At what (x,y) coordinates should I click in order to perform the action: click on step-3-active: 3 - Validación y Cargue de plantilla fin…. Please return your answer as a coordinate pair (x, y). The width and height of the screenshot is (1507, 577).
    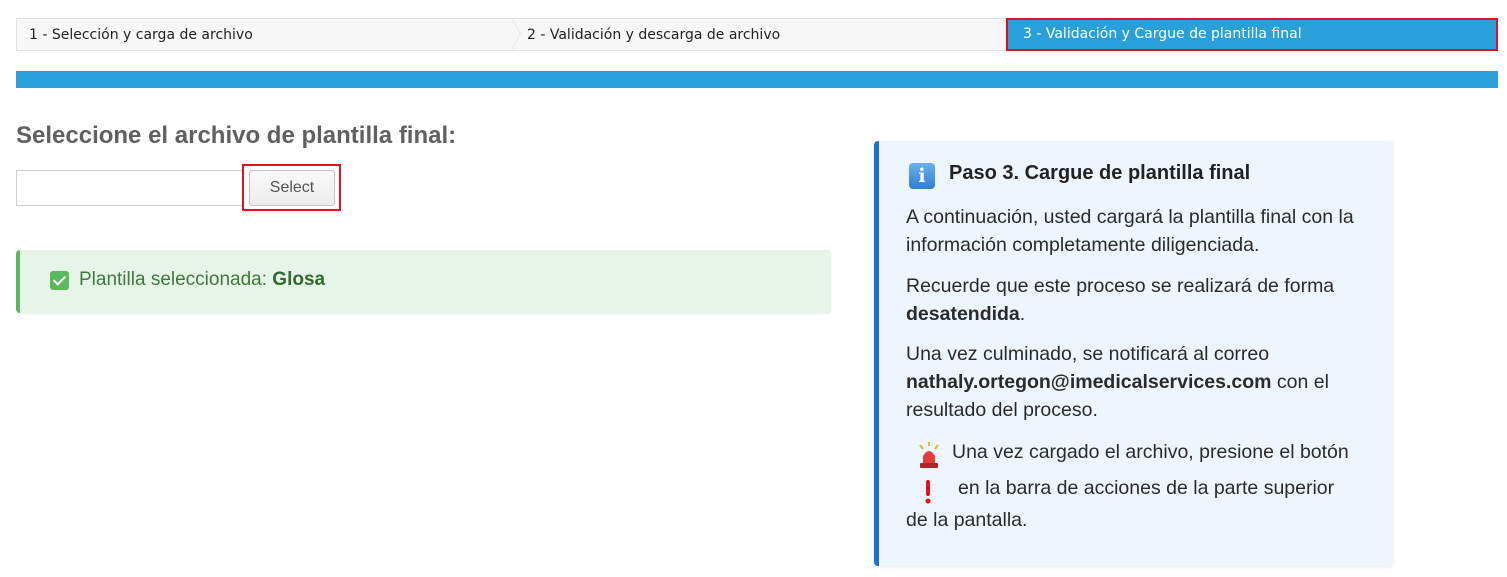
    Looking at the image, I should click on (1252, 34).